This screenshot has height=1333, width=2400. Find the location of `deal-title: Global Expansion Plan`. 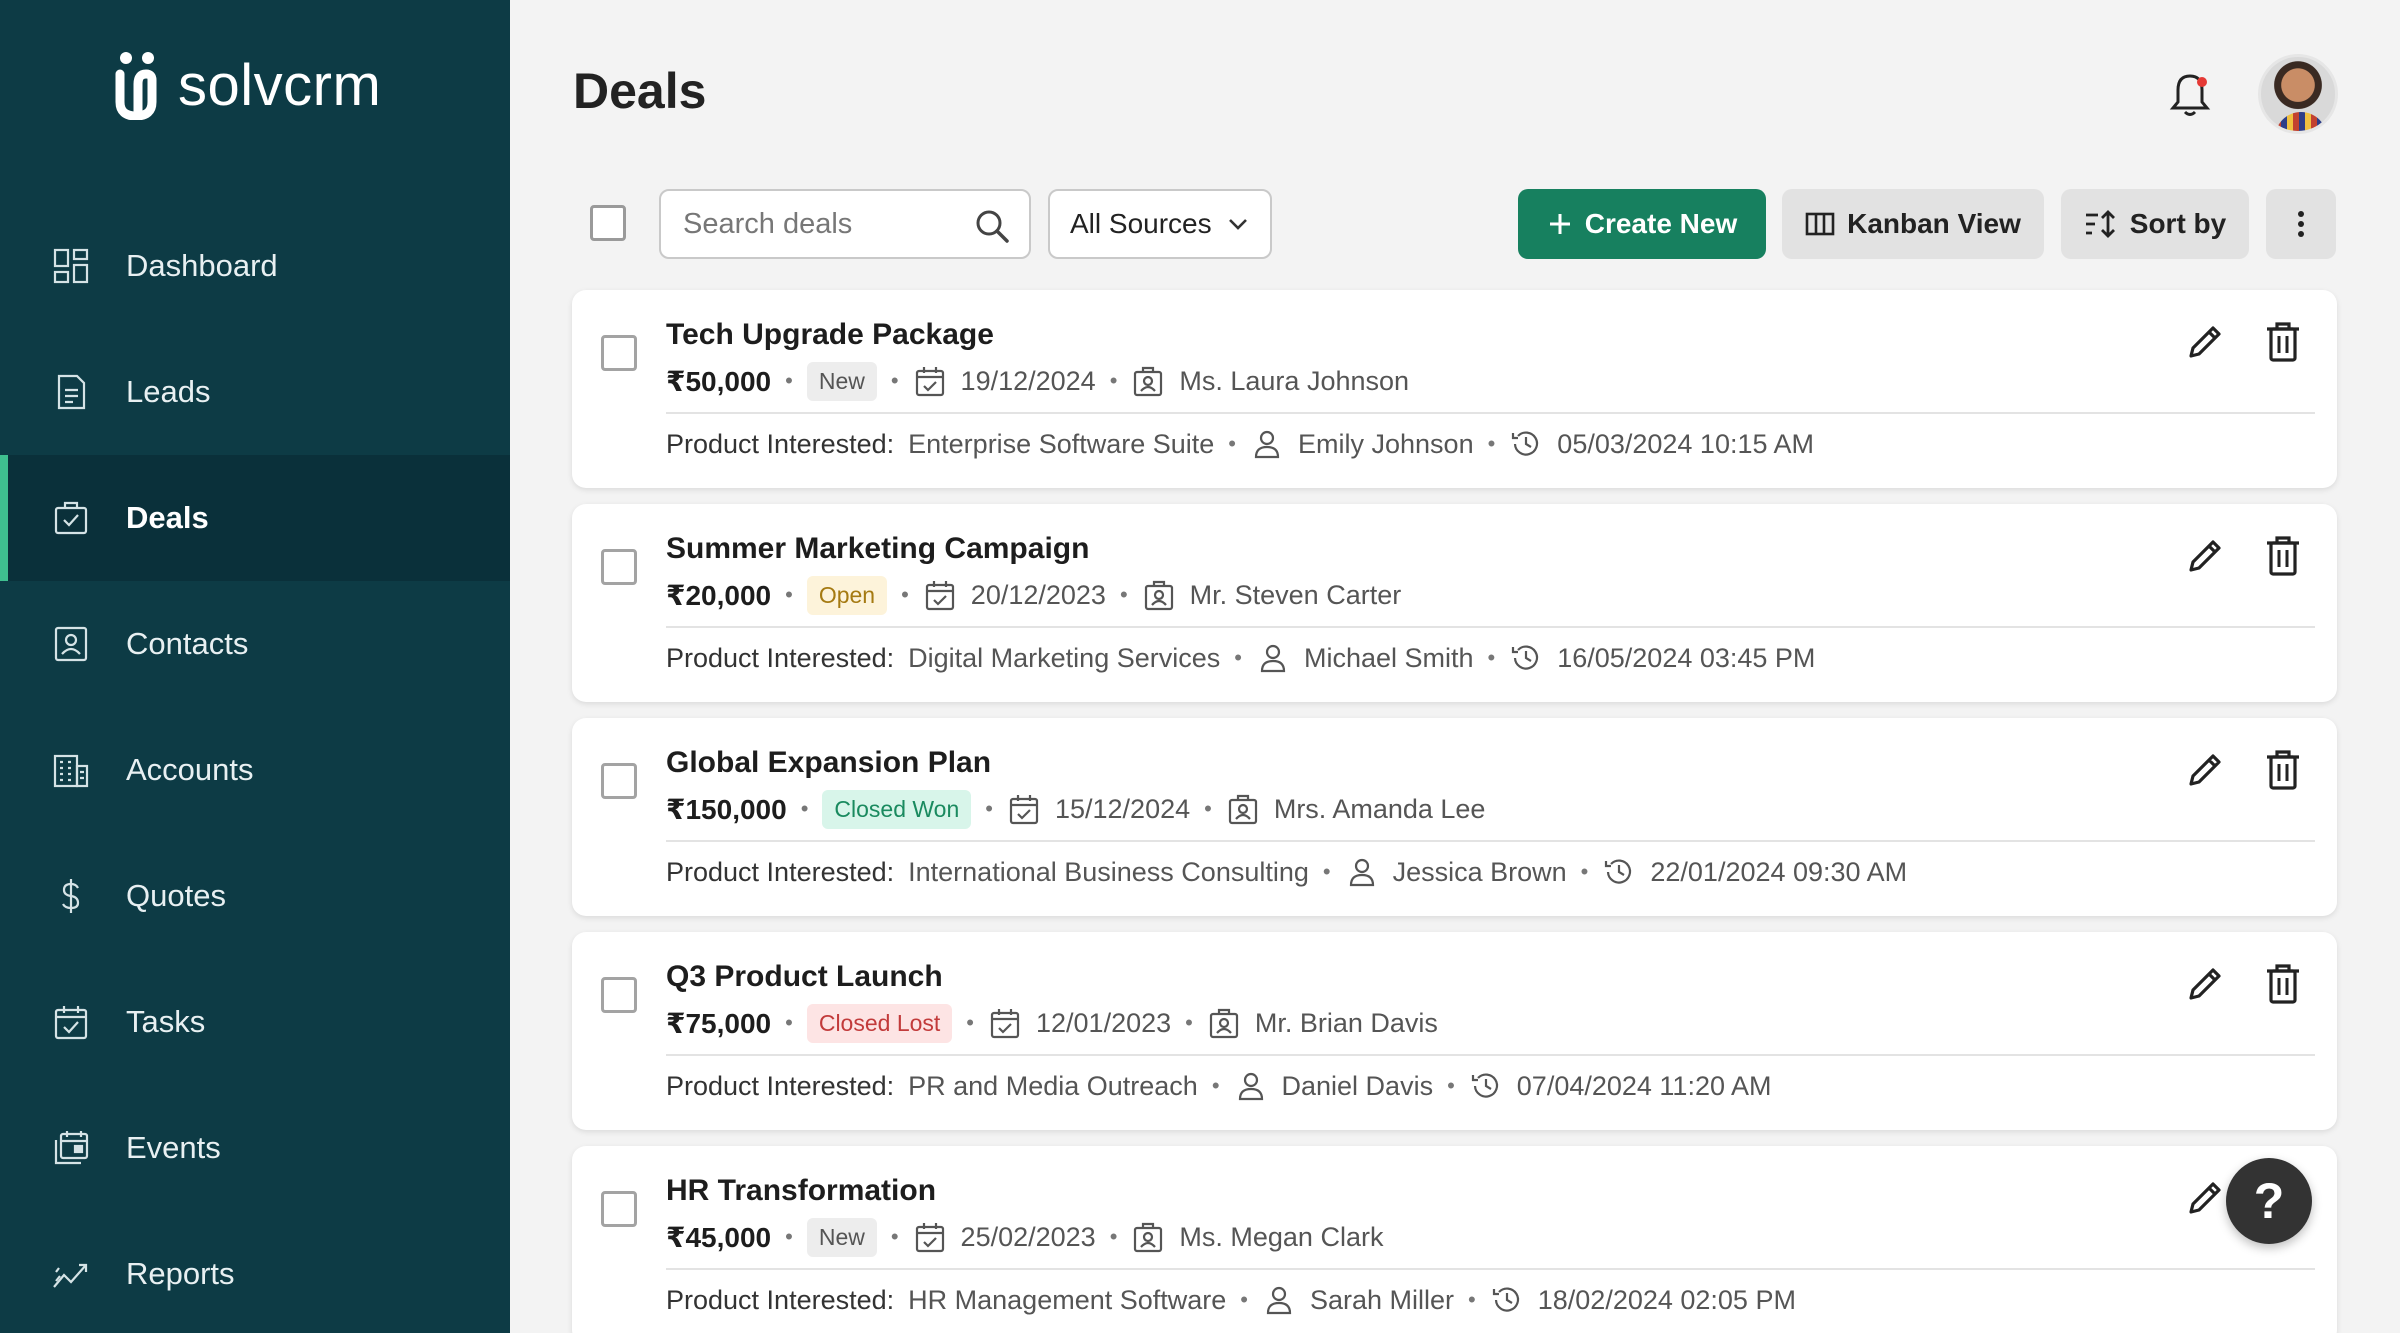

deal-title: Global Expansion Plan is located at coordinates (828, 763).